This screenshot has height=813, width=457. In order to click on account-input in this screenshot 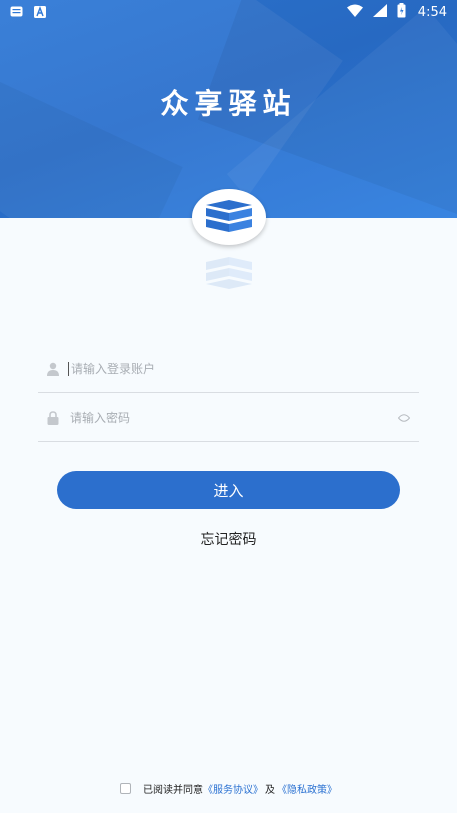, I will do `click(245, 368)`.